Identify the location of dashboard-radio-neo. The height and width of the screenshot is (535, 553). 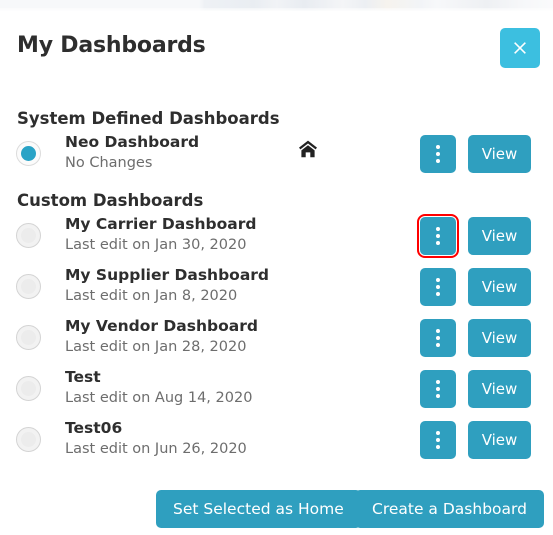
(28, 153).